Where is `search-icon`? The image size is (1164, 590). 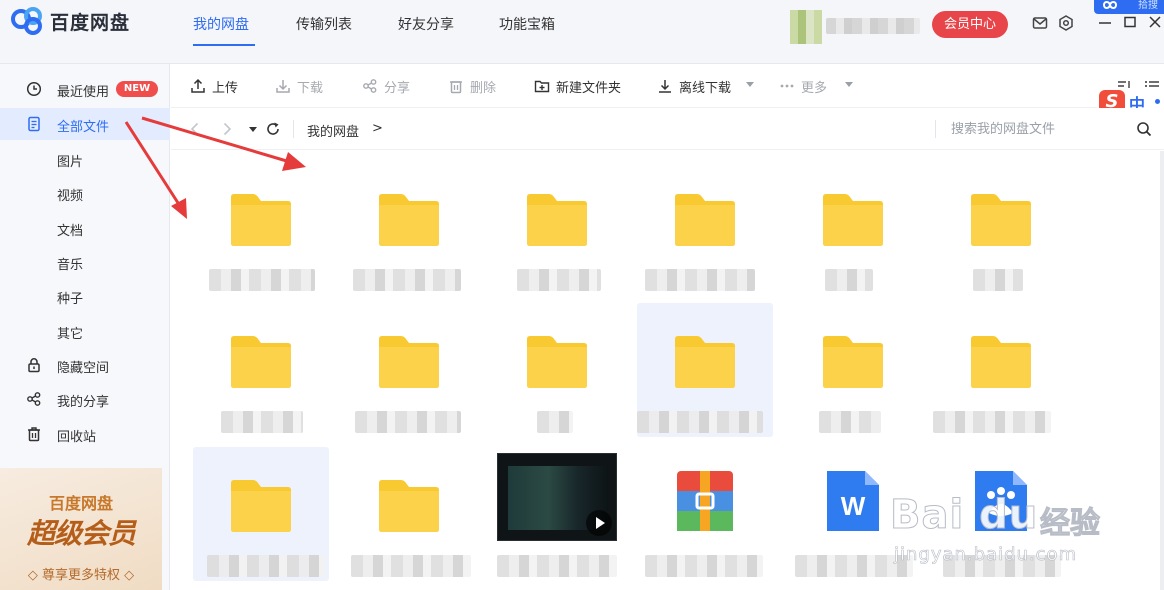
search-icon is located at coordinates (1144, 129).